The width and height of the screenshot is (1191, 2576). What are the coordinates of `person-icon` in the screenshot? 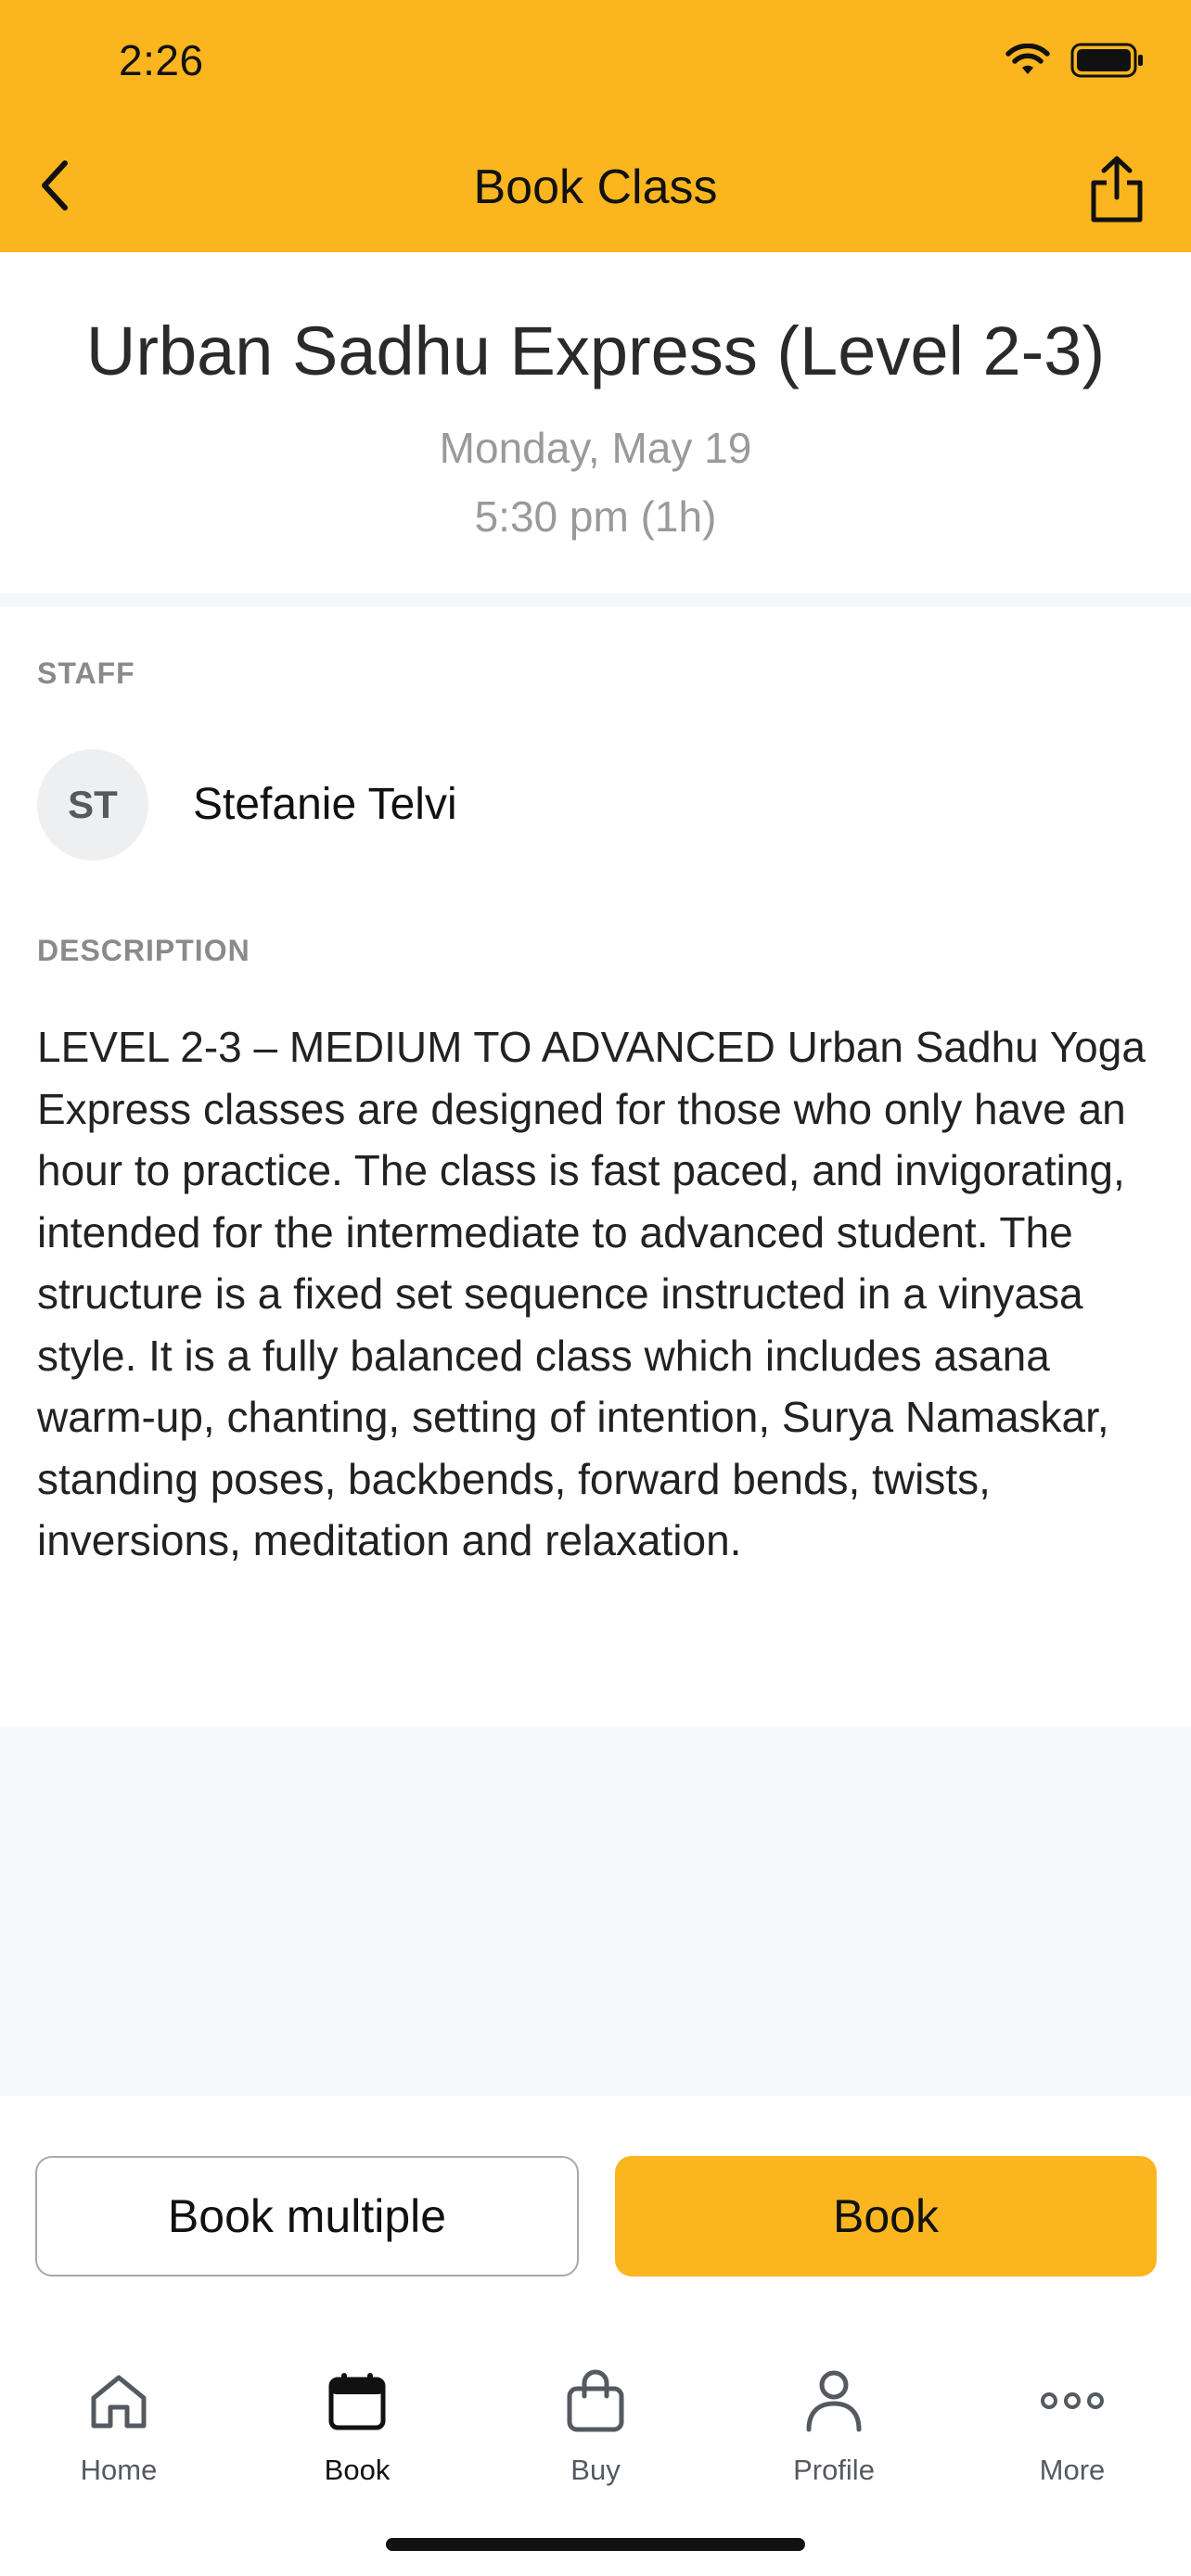 It's located at (834, 2400).